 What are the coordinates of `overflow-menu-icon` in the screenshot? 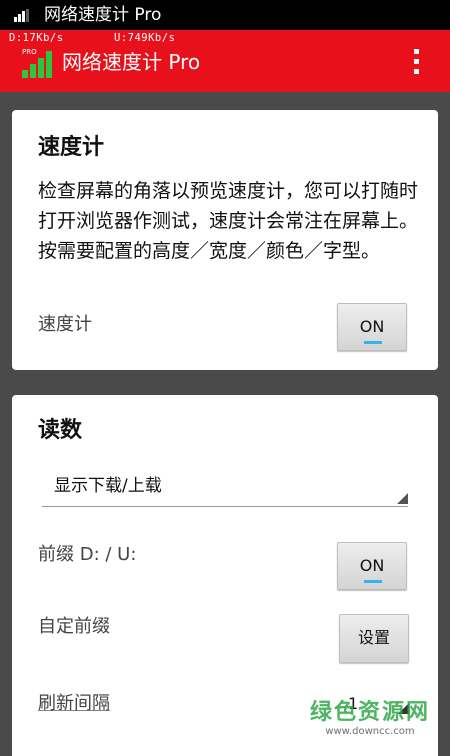 It's located at (416, 62).